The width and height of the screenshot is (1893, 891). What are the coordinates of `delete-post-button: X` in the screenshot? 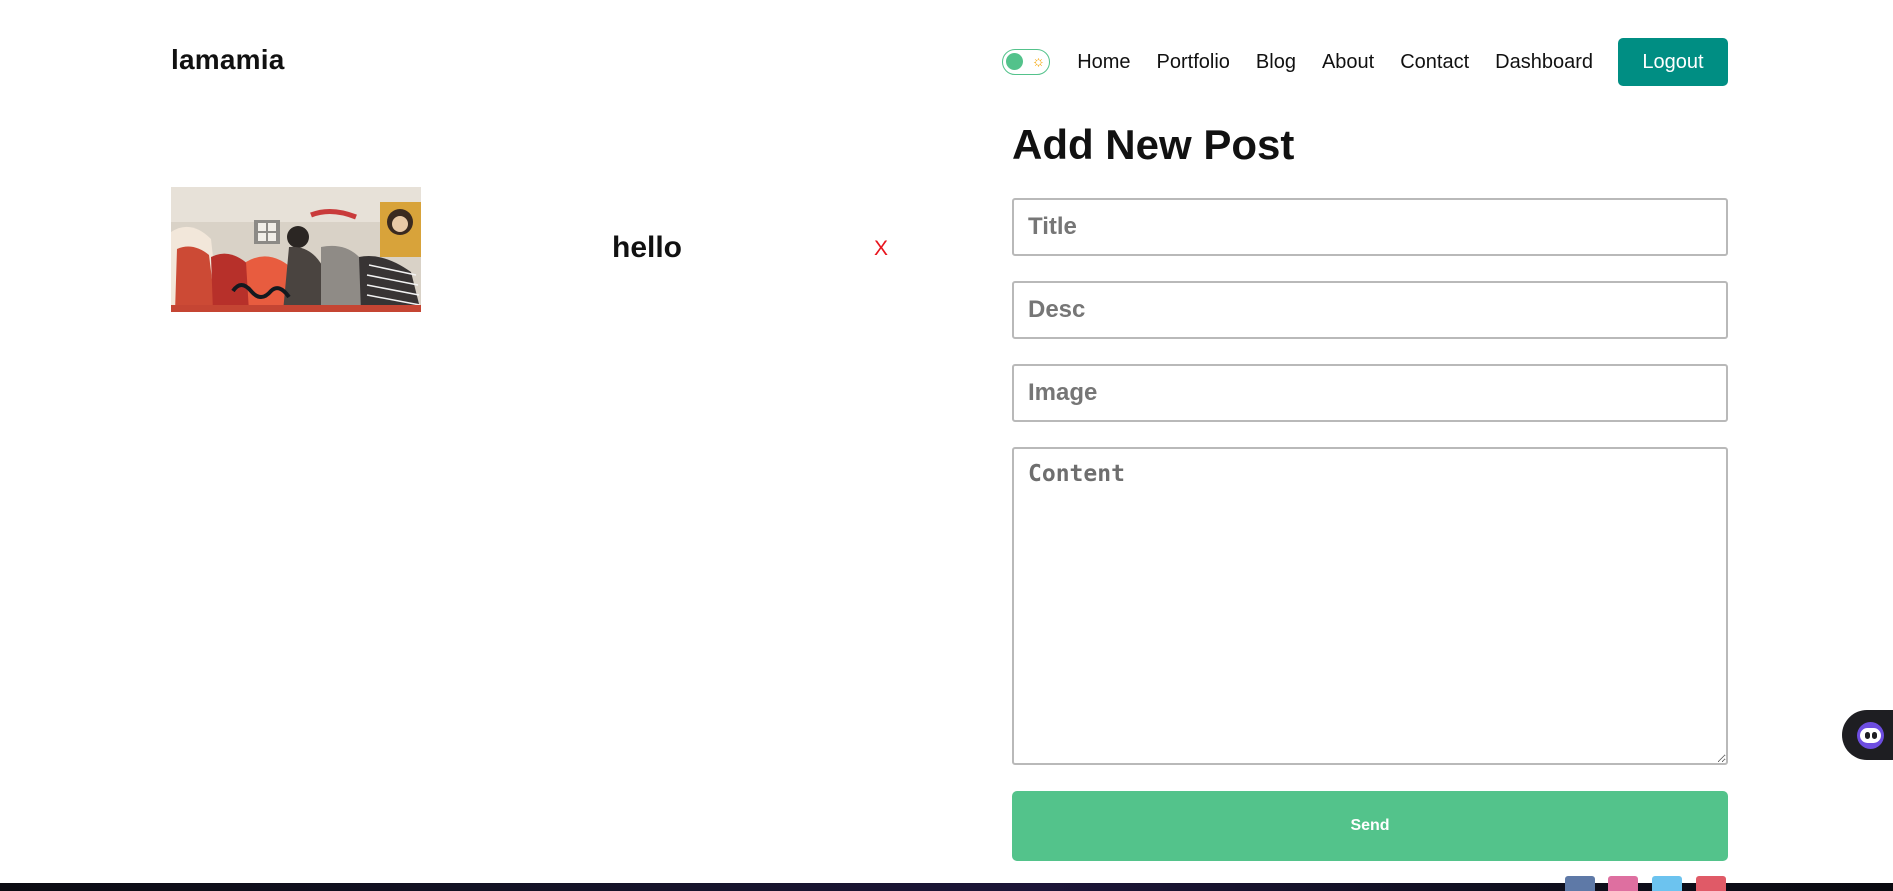 It's located at (881, 249).